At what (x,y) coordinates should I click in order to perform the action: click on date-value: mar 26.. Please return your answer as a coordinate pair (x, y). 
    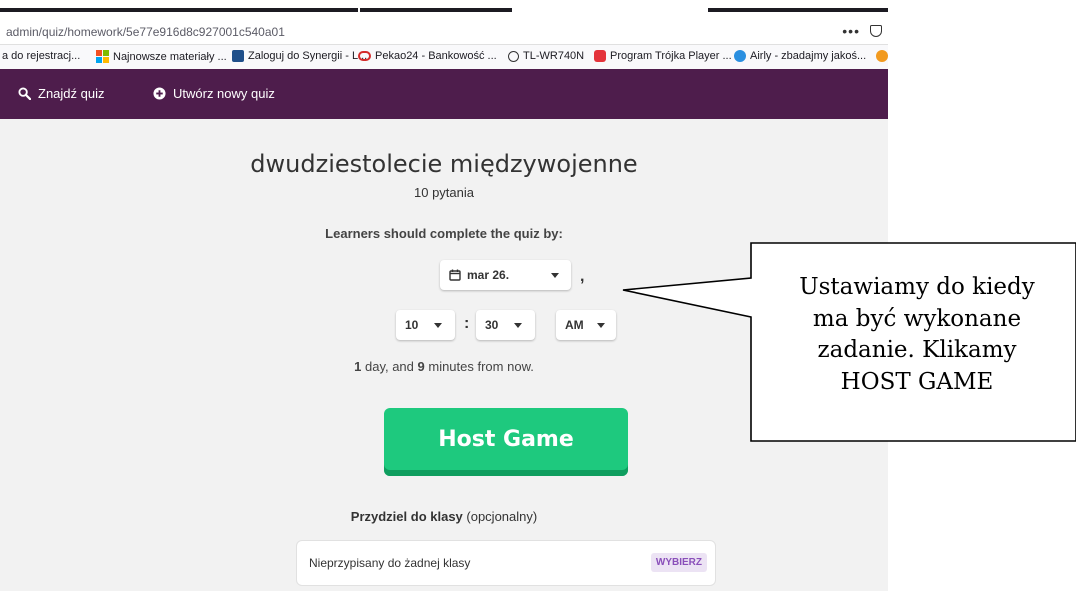
    Looking at the image, I should click on (488, 275).